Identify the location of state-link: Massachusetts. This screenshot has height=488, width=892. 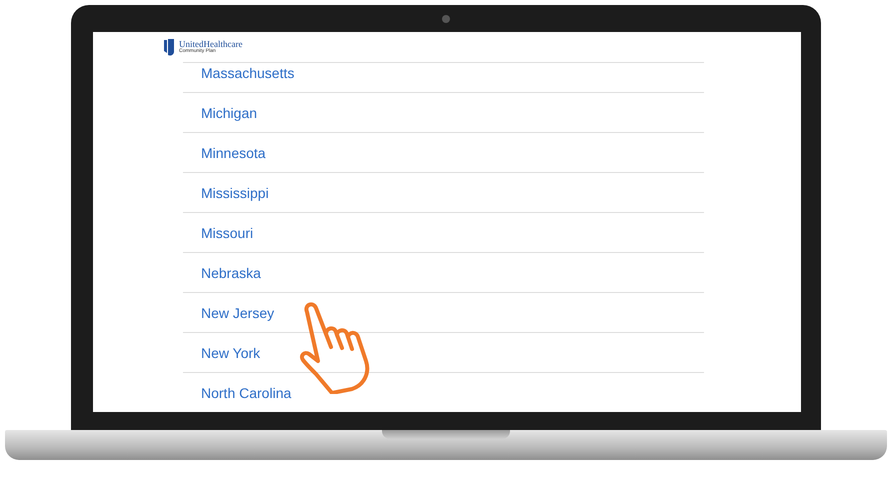
(247, 73).